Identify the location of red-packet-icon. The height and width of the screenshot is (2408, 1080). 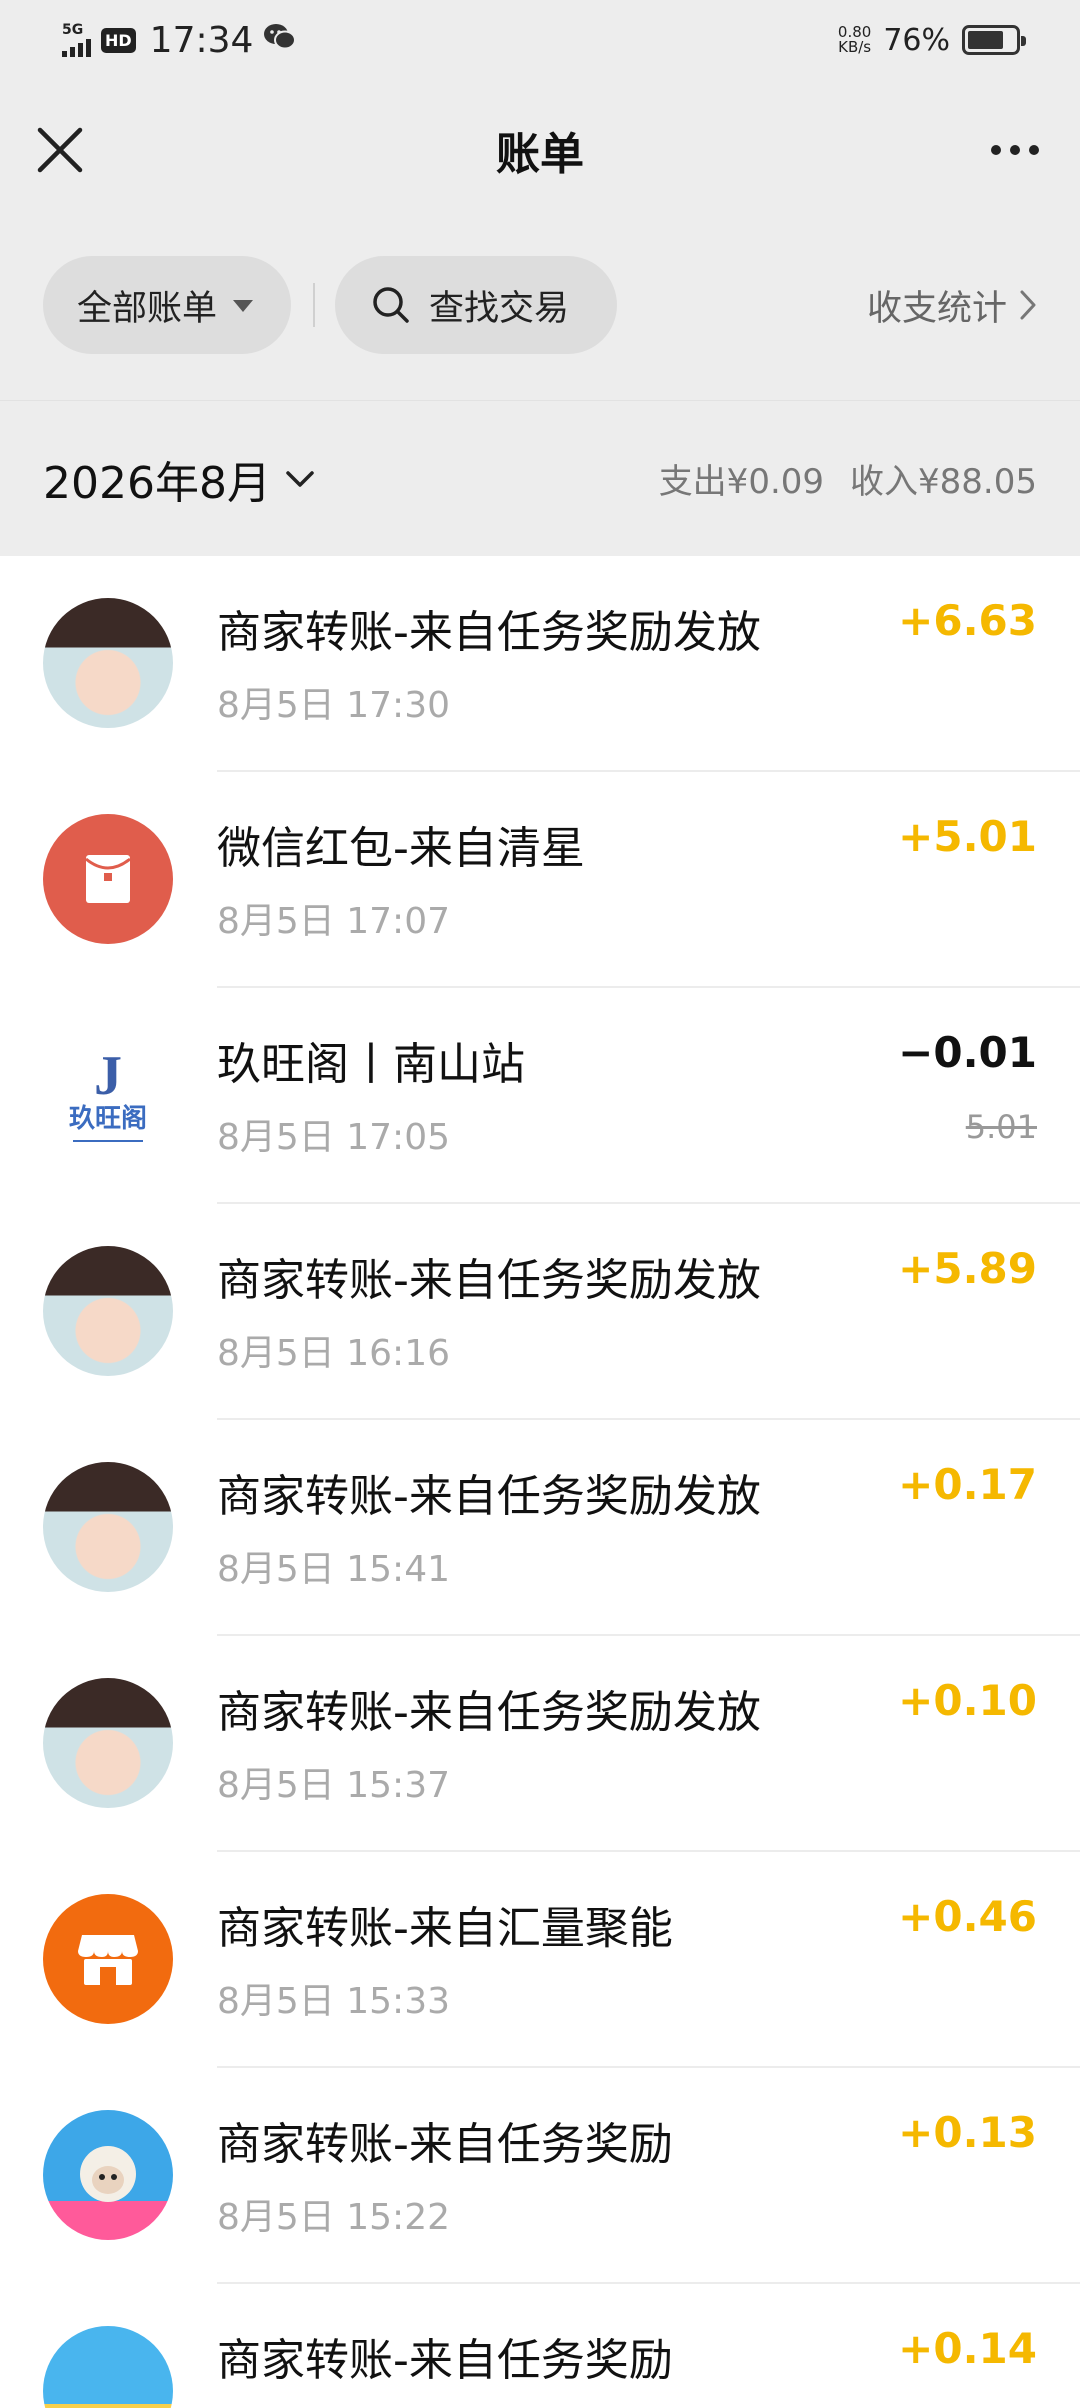
(108, 879).